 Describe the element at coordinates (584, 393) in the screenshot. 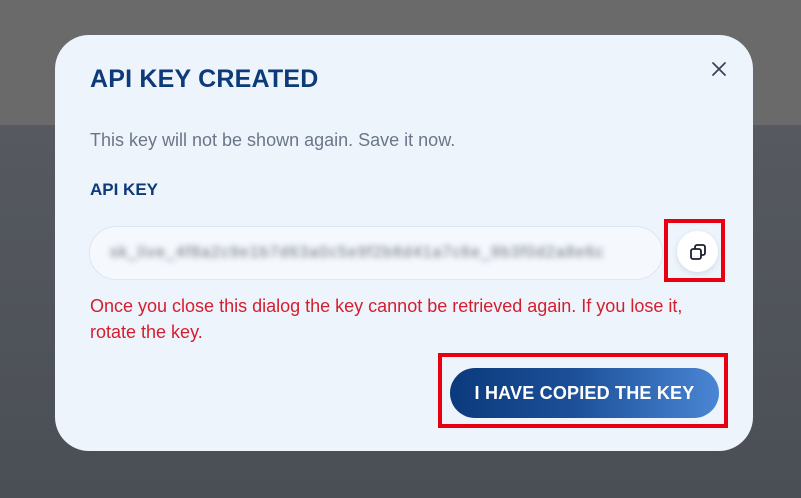

I see `confirm-copied-button: I HAVE COPIED THE KEY` at that location.